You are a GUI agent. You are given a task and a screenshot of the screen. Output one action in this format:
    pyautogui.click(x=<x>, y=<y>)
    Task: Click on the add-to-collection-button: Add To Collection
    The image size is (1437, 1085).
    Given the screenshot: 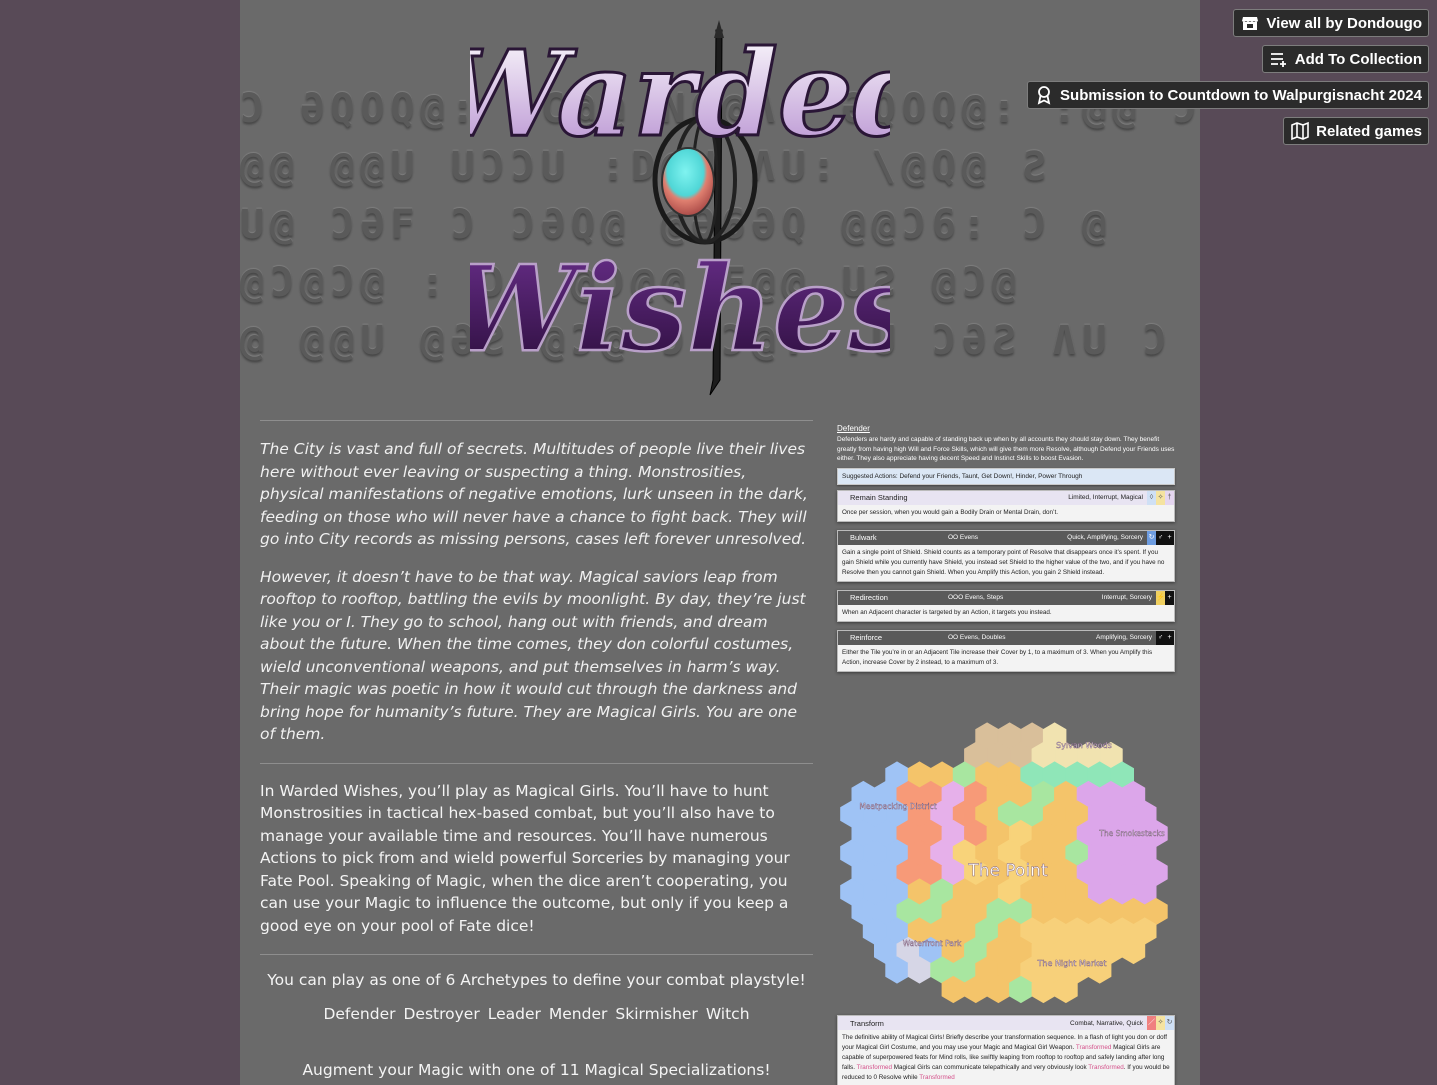 What is the action you would take?
    pyautogui.click(x=1345, y=59)
    